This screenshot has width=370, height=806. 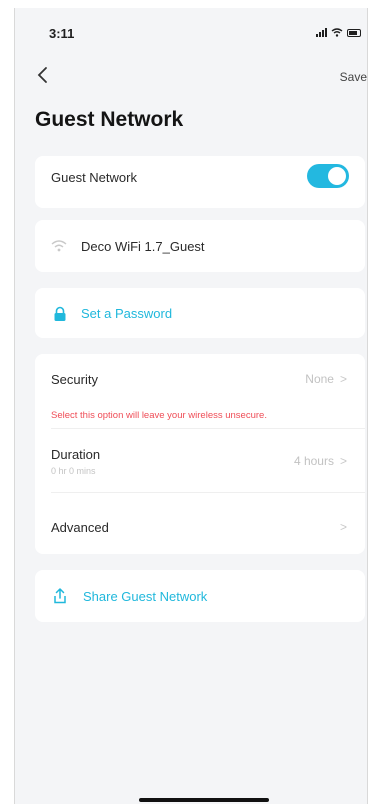 I want to click on duration-value: 4 hours, so click(x=313, y=461).